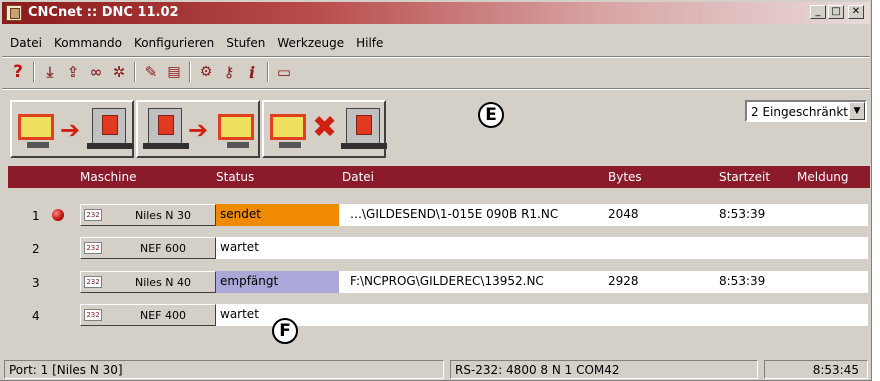 This screenshot has width=880, height=381. I want to click on header-start: Startzeit, so click(744, 177).